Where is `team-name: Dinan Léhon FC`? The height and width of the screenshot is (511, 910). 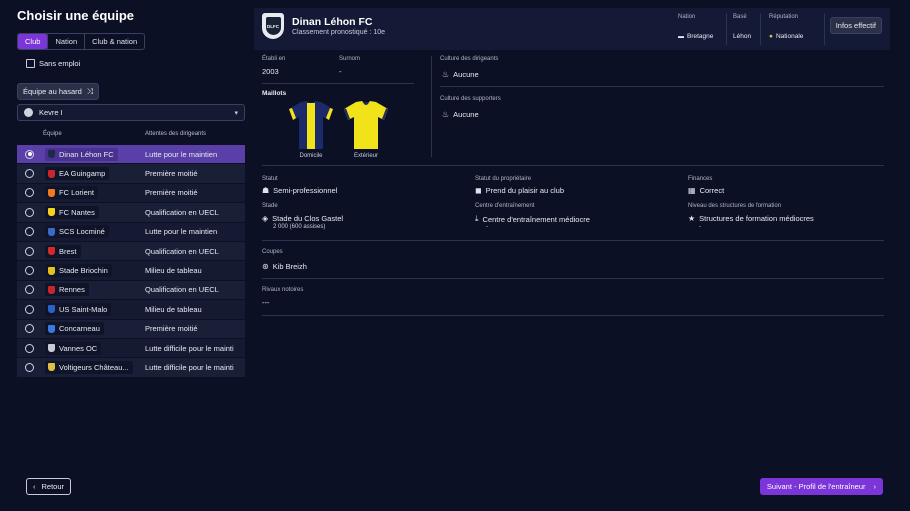
team-name: Dinan Léhon FC is located at coordinates (86, 154).